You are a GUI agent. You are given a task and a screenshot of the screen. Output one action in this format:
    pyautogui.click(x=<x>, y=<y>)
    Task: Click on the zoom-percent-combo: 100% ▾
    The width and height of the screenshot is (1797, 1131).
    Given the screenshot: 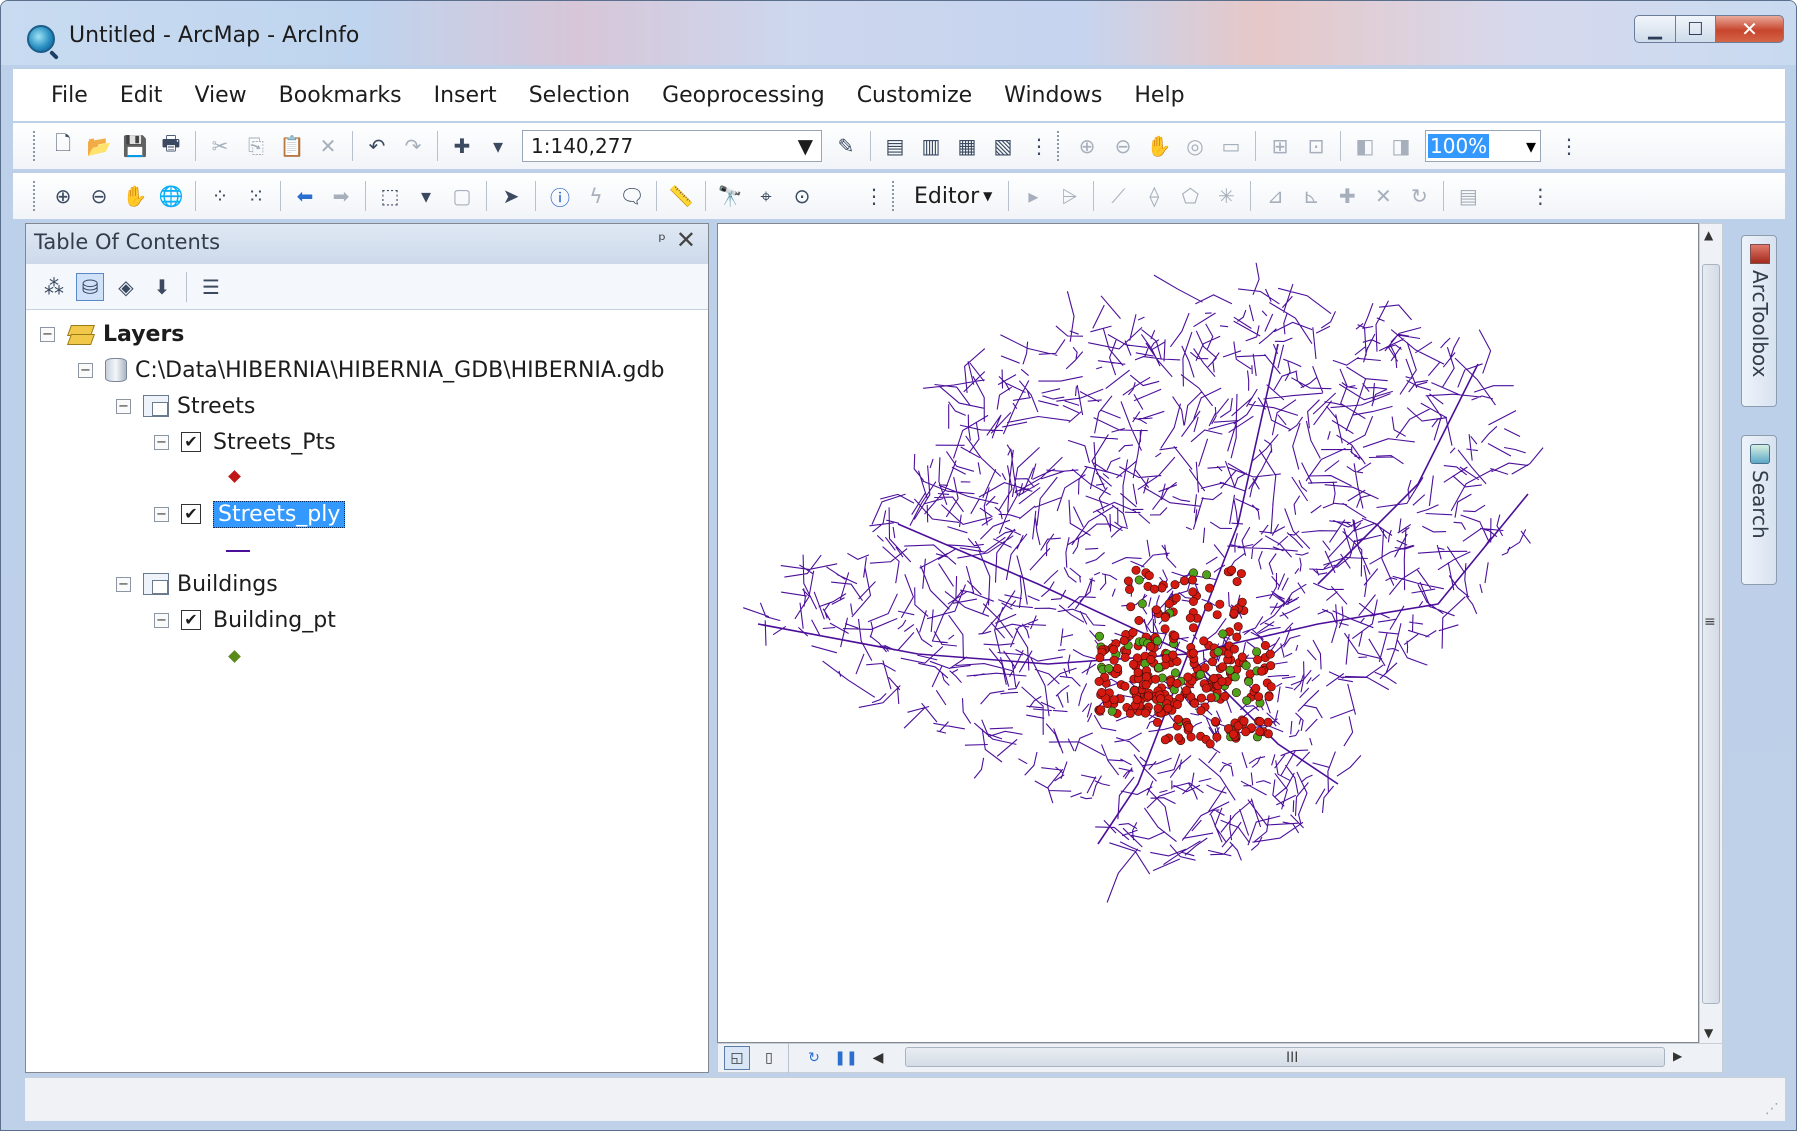 What is the action you would take?
    pyautogui.click(x=1483, y=146)
    